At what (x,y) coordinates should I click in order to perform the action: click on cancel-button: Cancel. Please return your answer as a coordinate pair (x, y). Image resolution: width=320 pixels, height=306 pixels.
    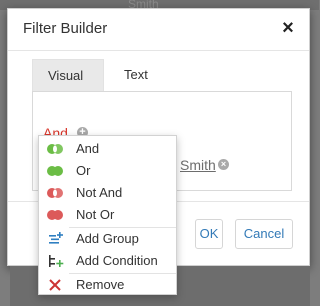
    Looking at the image, I should click on (264, 234).